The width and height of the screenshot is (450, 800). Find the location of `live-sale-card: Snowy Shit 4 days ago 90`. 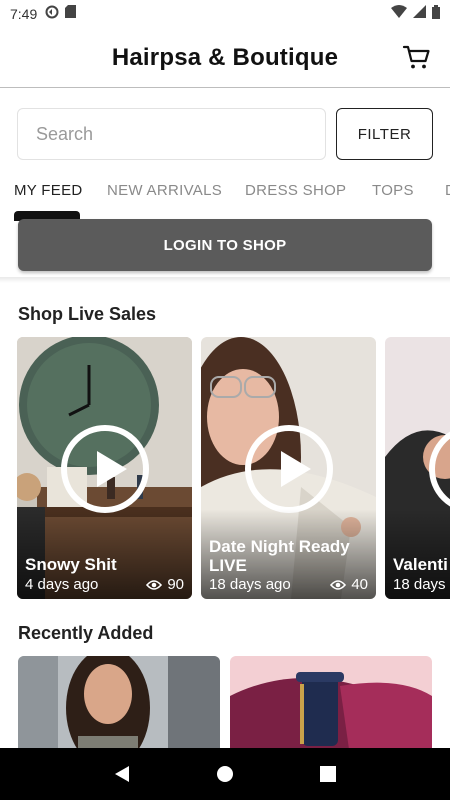

live-sale-card: Snowy Shit 4 days ago 90 is located at coordinates (104, 468).